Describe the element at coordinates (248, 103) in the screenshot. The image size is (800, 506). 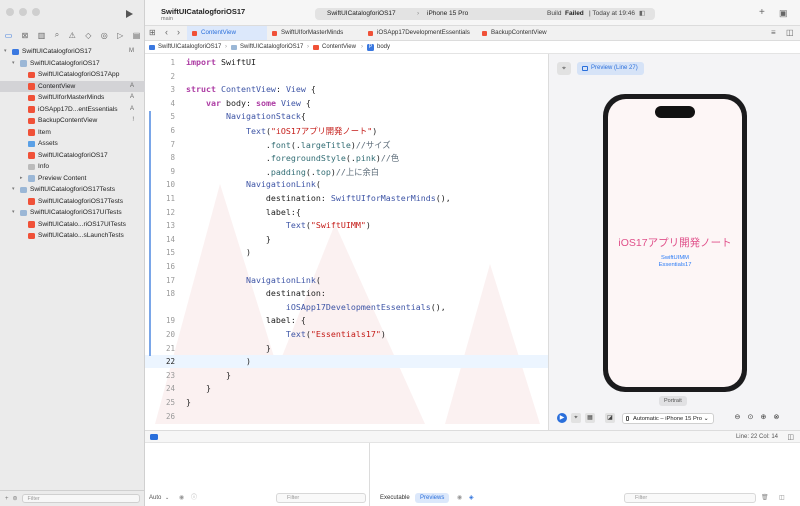
I see `code-line: var body: some View {` at that location.